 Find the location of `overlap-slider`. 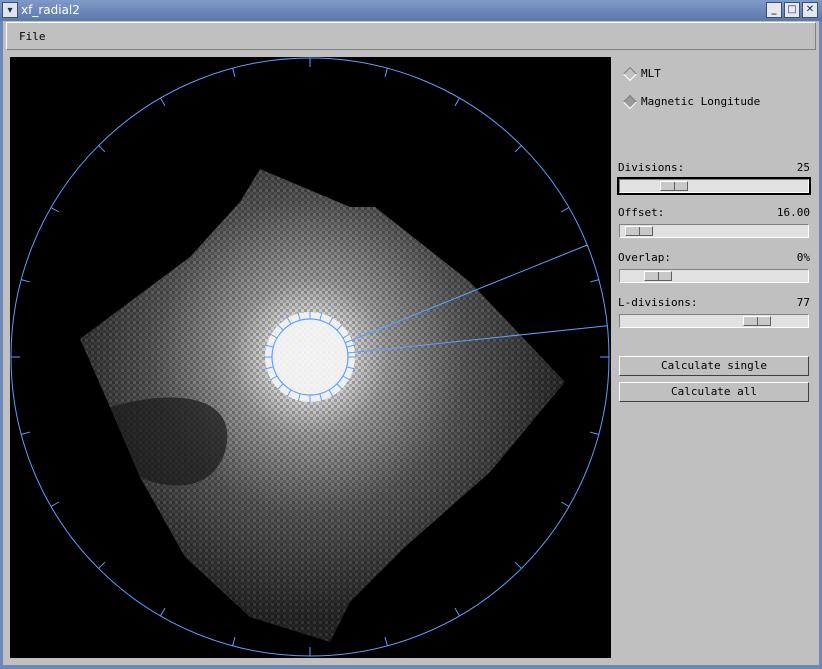

overlap-slider is located at coordinates (714, 276).